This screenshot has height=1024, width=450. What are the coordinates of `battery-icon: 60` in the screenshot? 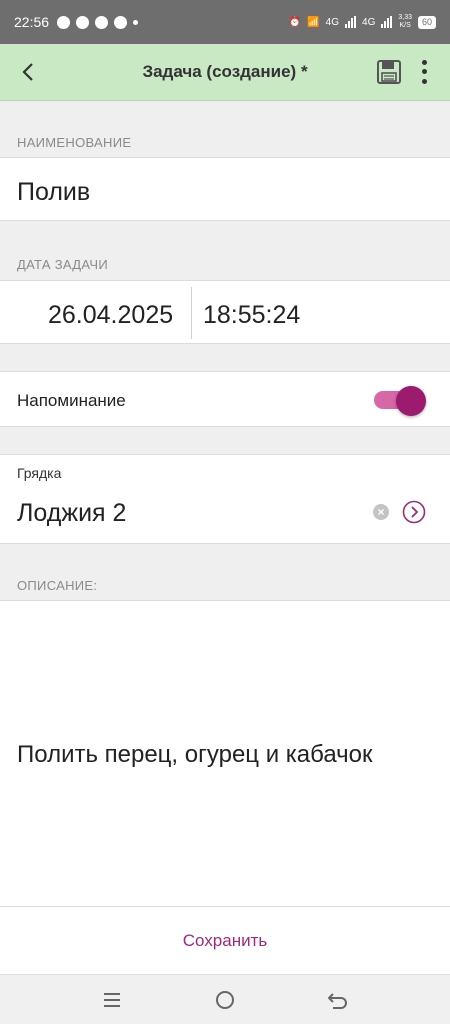 It's located at (426, 22).